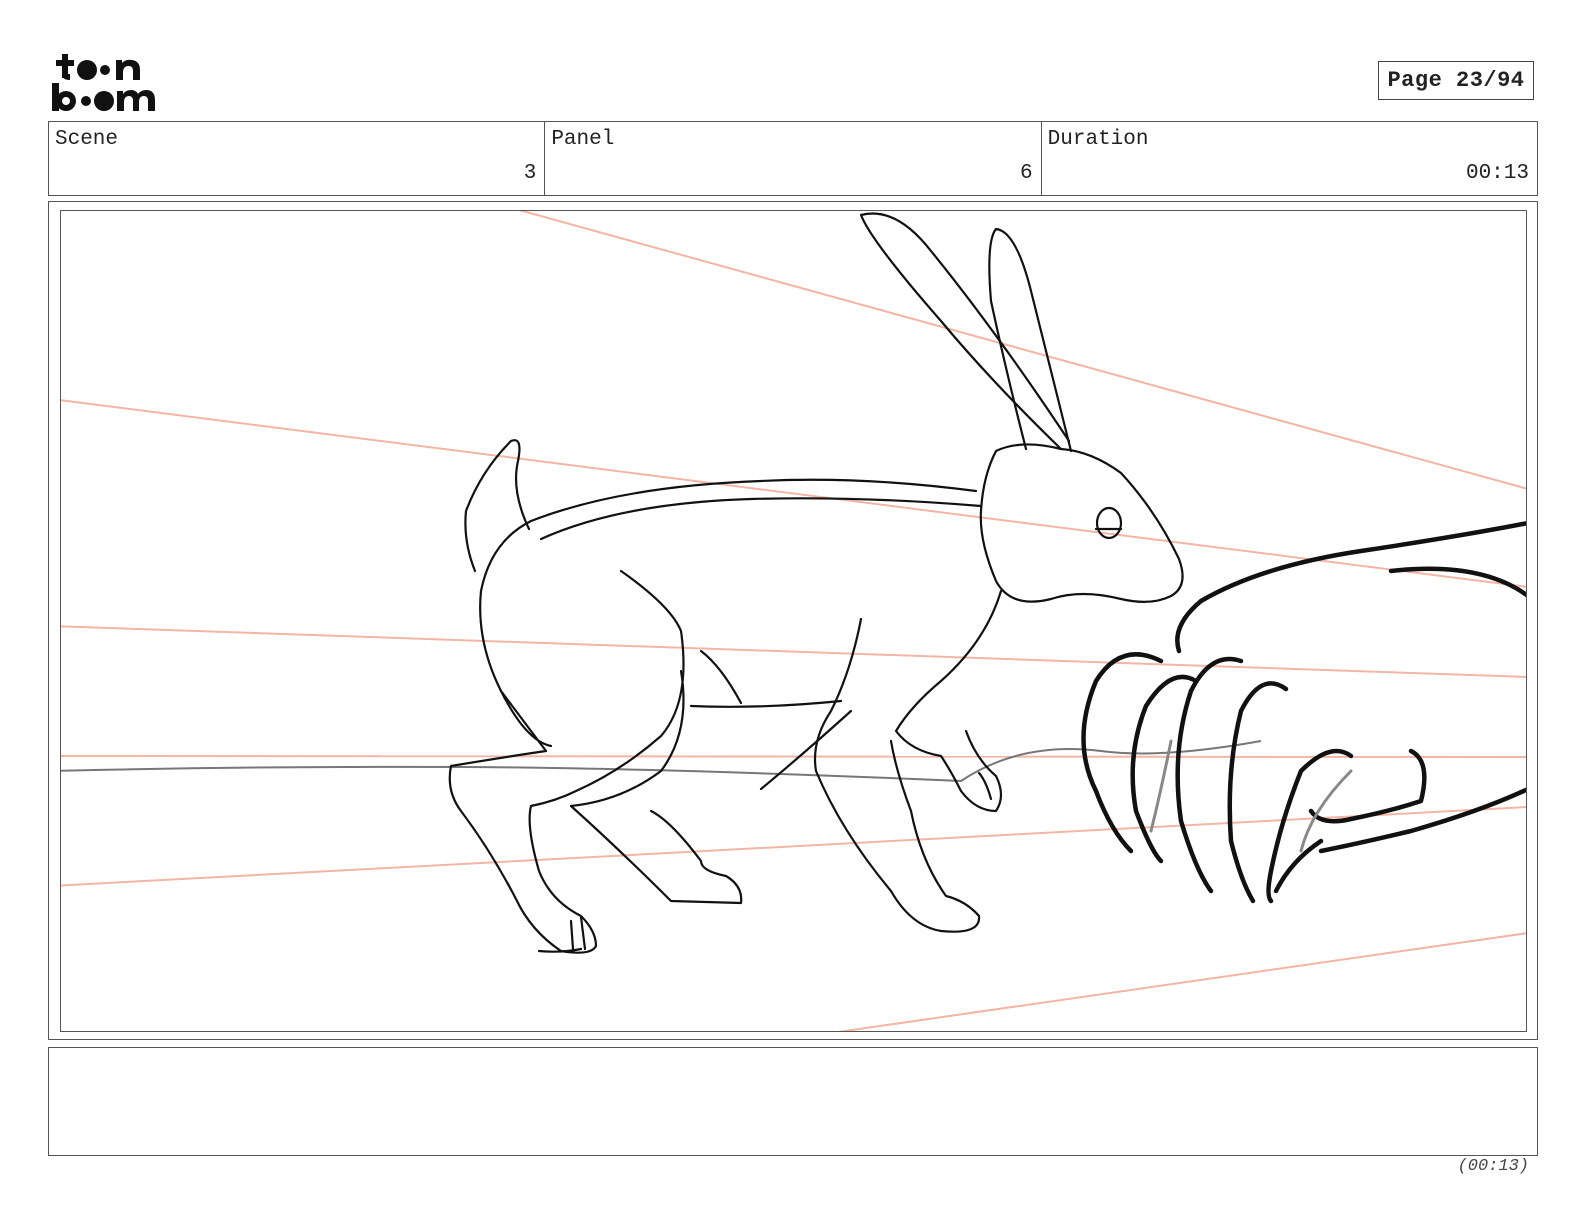 The image size is (1584, 1224). Describe the element at coordinates (1497, 173) in the screenshot. I see `duration-value: 00:13` at that location.